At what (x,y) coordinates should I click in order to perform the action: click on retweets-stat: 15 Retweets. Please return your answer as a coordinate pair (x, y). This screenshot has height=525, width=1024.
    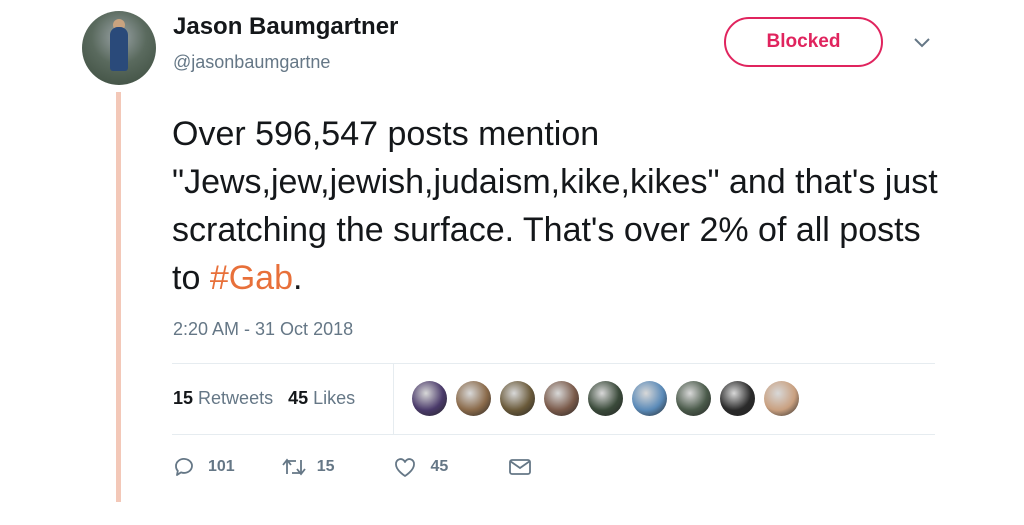
    Looking at the image, I should click on (223, 398).